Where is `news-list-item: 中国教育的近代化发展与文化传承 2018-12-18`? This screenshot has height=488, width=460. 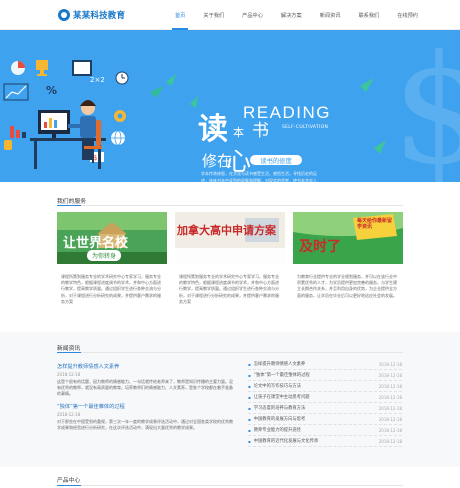 news-list-item: 中国教育的近代化发展与文化传承 2018-12-18 is located at coordinates (325, 442).